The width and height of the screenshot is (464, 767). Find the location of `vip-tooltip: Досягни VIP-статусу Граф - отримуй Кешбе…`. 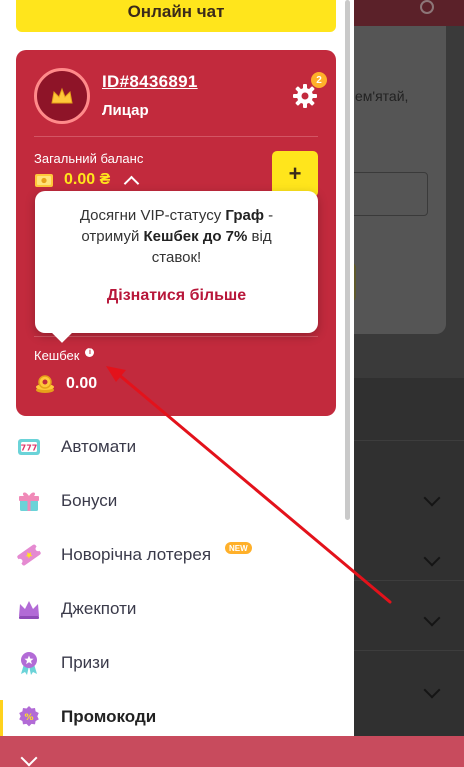

vip-tooltip: Досягни VIP-статусу Граф - отримуй Кешбе… is located at coordinates (176, 267).